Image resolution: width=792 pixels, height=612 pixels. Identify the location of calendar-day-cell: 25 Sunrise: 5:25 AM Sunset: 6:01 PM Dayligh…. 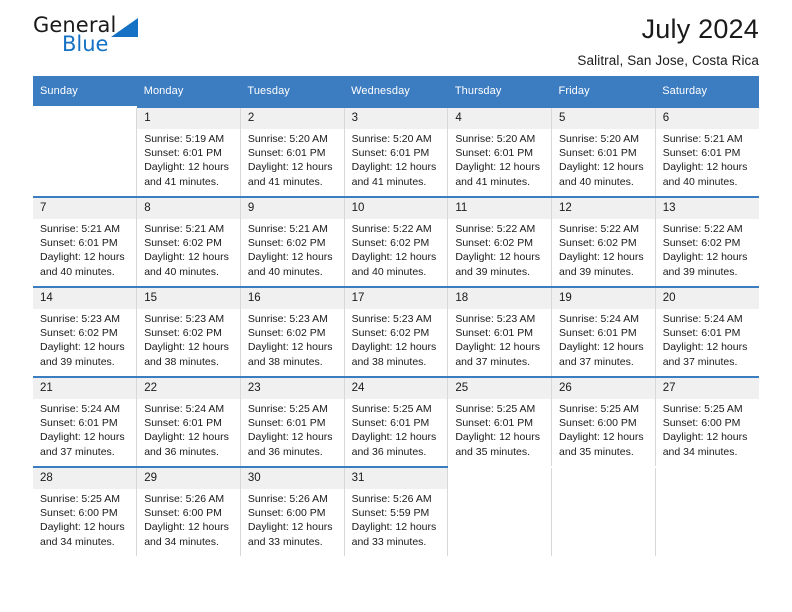
(500, 421).